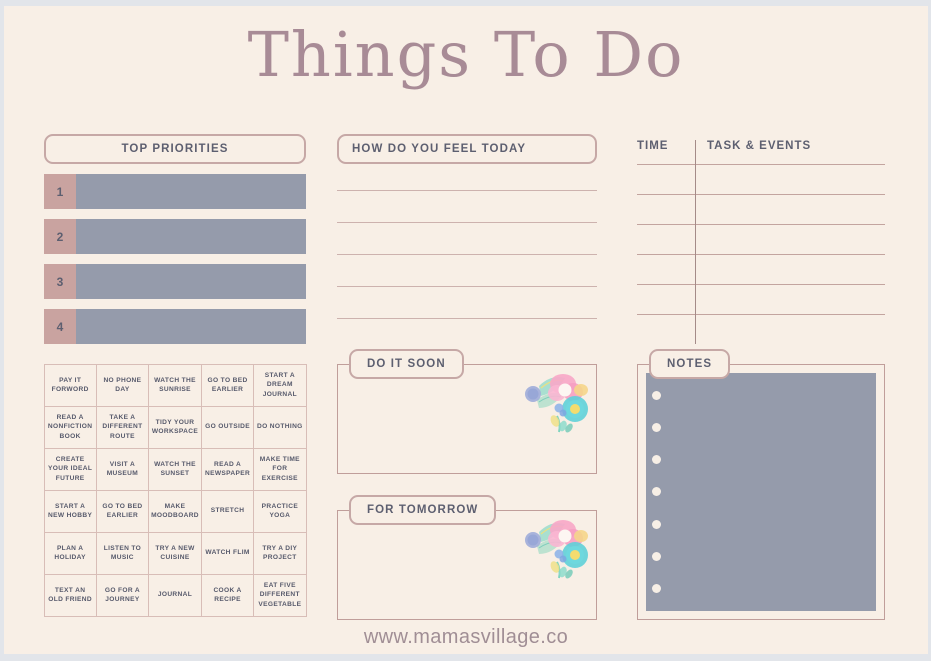  I want to click on priority-number: 2, so click(60, 236).